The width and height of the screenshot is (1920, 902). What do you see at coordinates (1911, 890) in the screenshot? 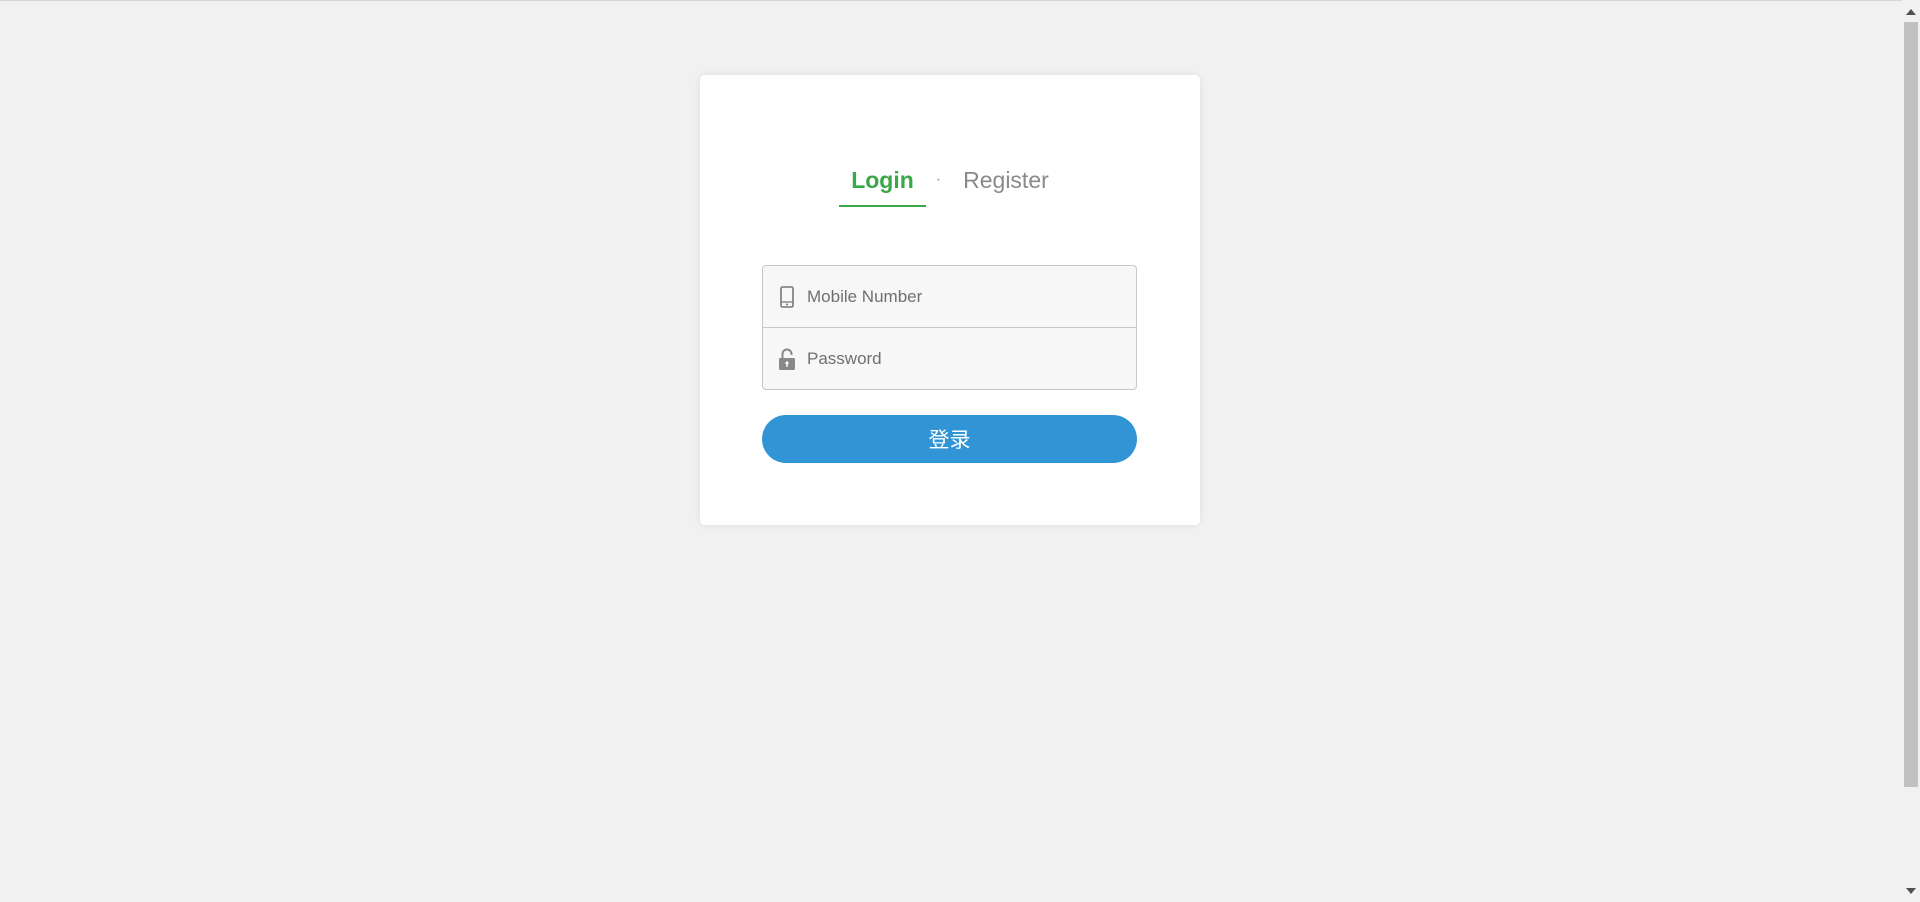
I see `scroll-down-arrow-icon` at bounding box center [1911, 890].